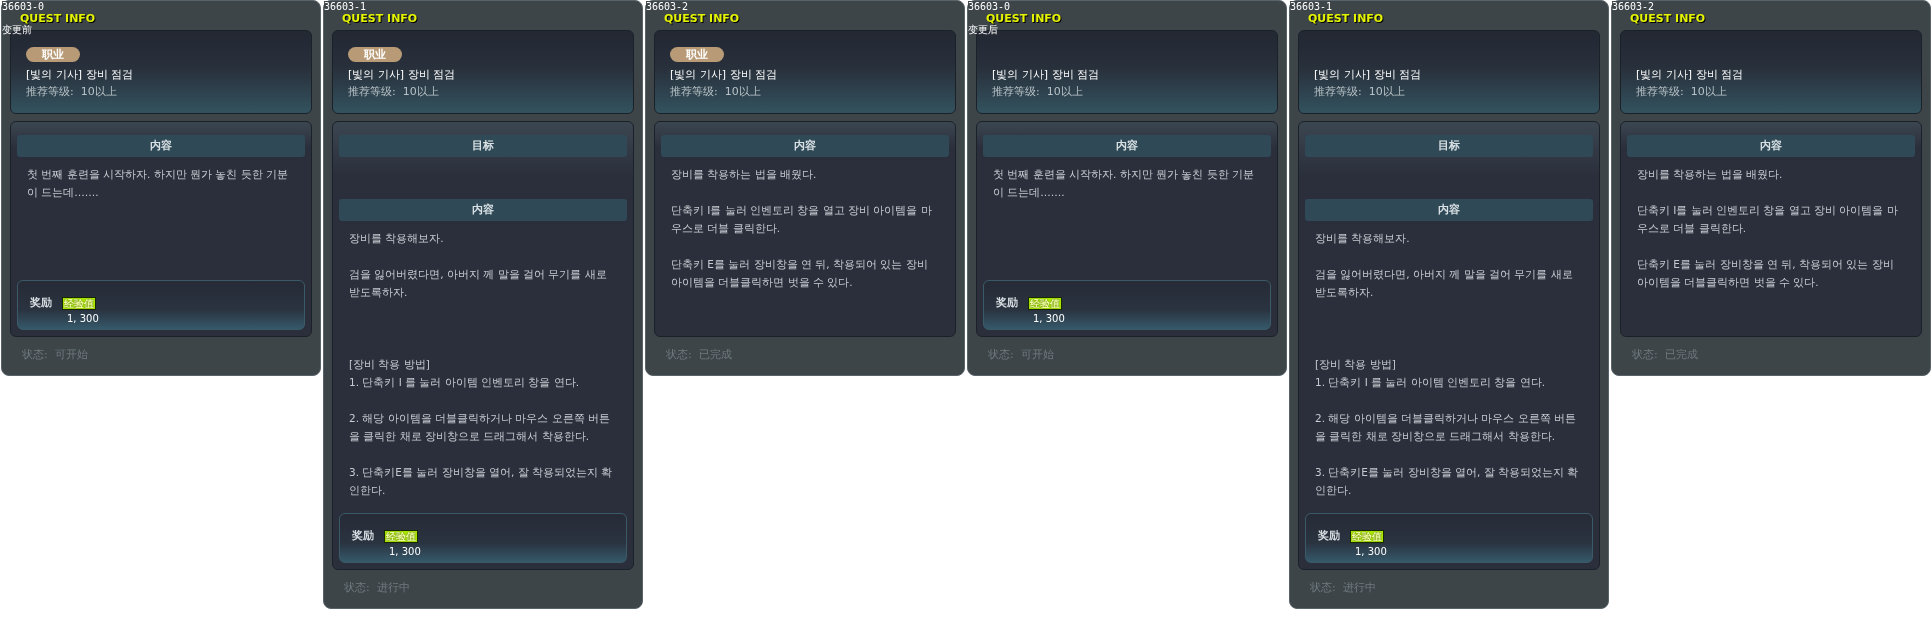 This screenshot has width=1932, height=628. I want to click on note-label: 变更前, so click(17, 30).